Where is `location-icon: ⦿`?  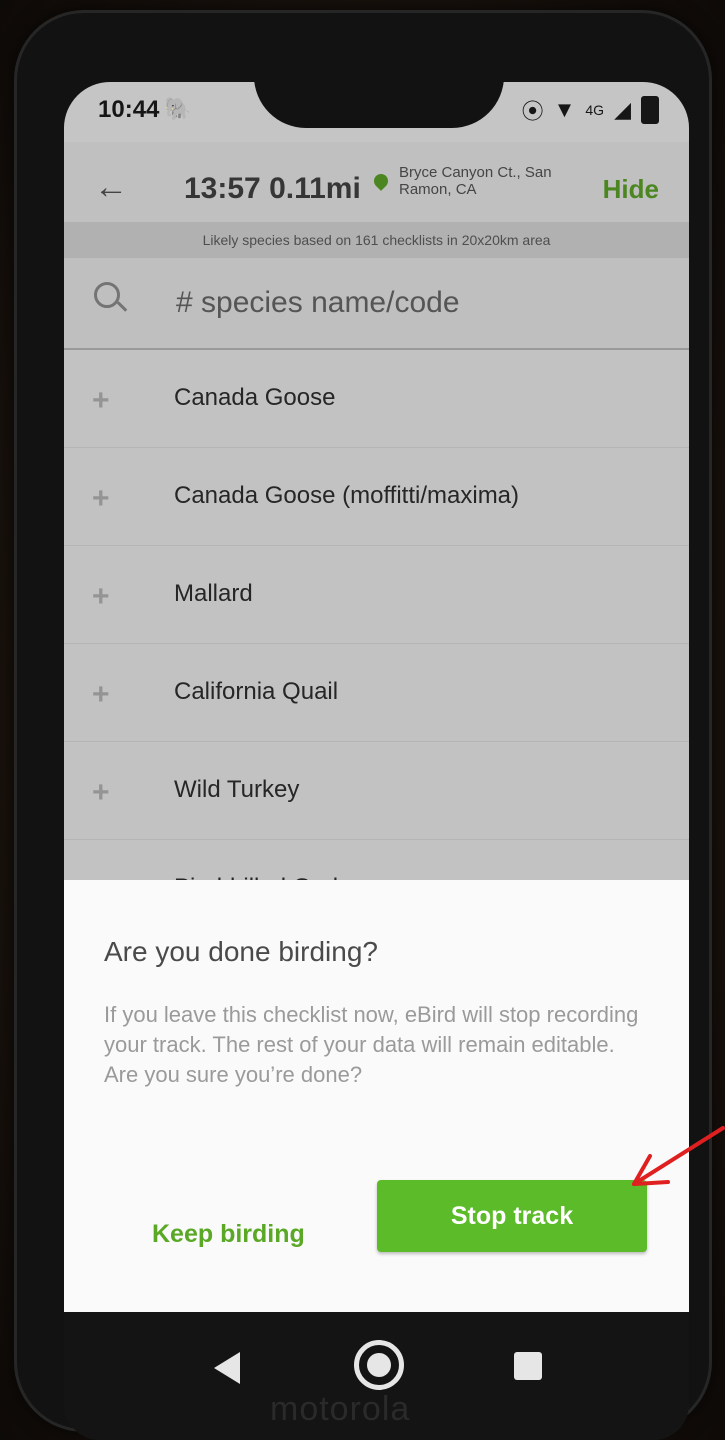
location-icon: ⦿ is located at coordinates (532, 111).